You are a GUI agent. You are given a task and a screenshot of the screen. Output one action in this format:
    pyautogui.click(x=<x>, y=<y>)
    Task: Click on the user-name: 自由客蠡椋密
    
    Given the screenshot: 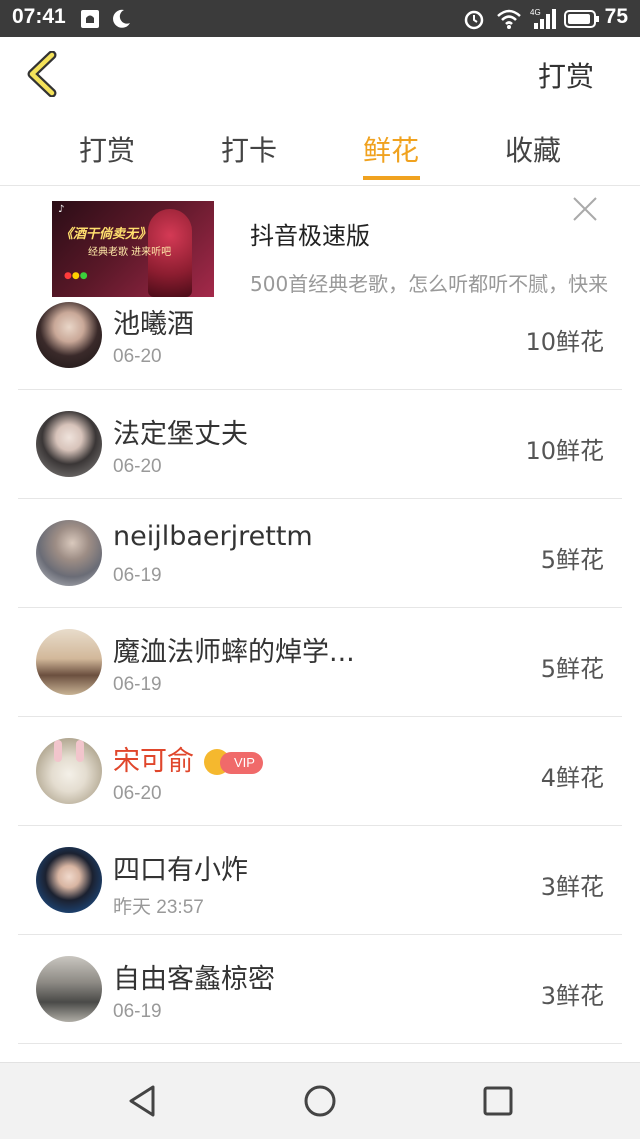 What is the action you would take?
    pyautogui.click(x=194, y=976)
    